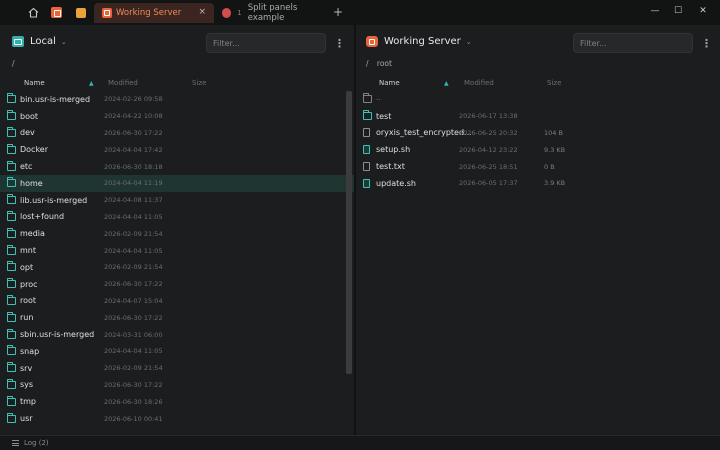 This screenshot has width=720, height=450. I want to click on file-name: sys, so click(27, 385).